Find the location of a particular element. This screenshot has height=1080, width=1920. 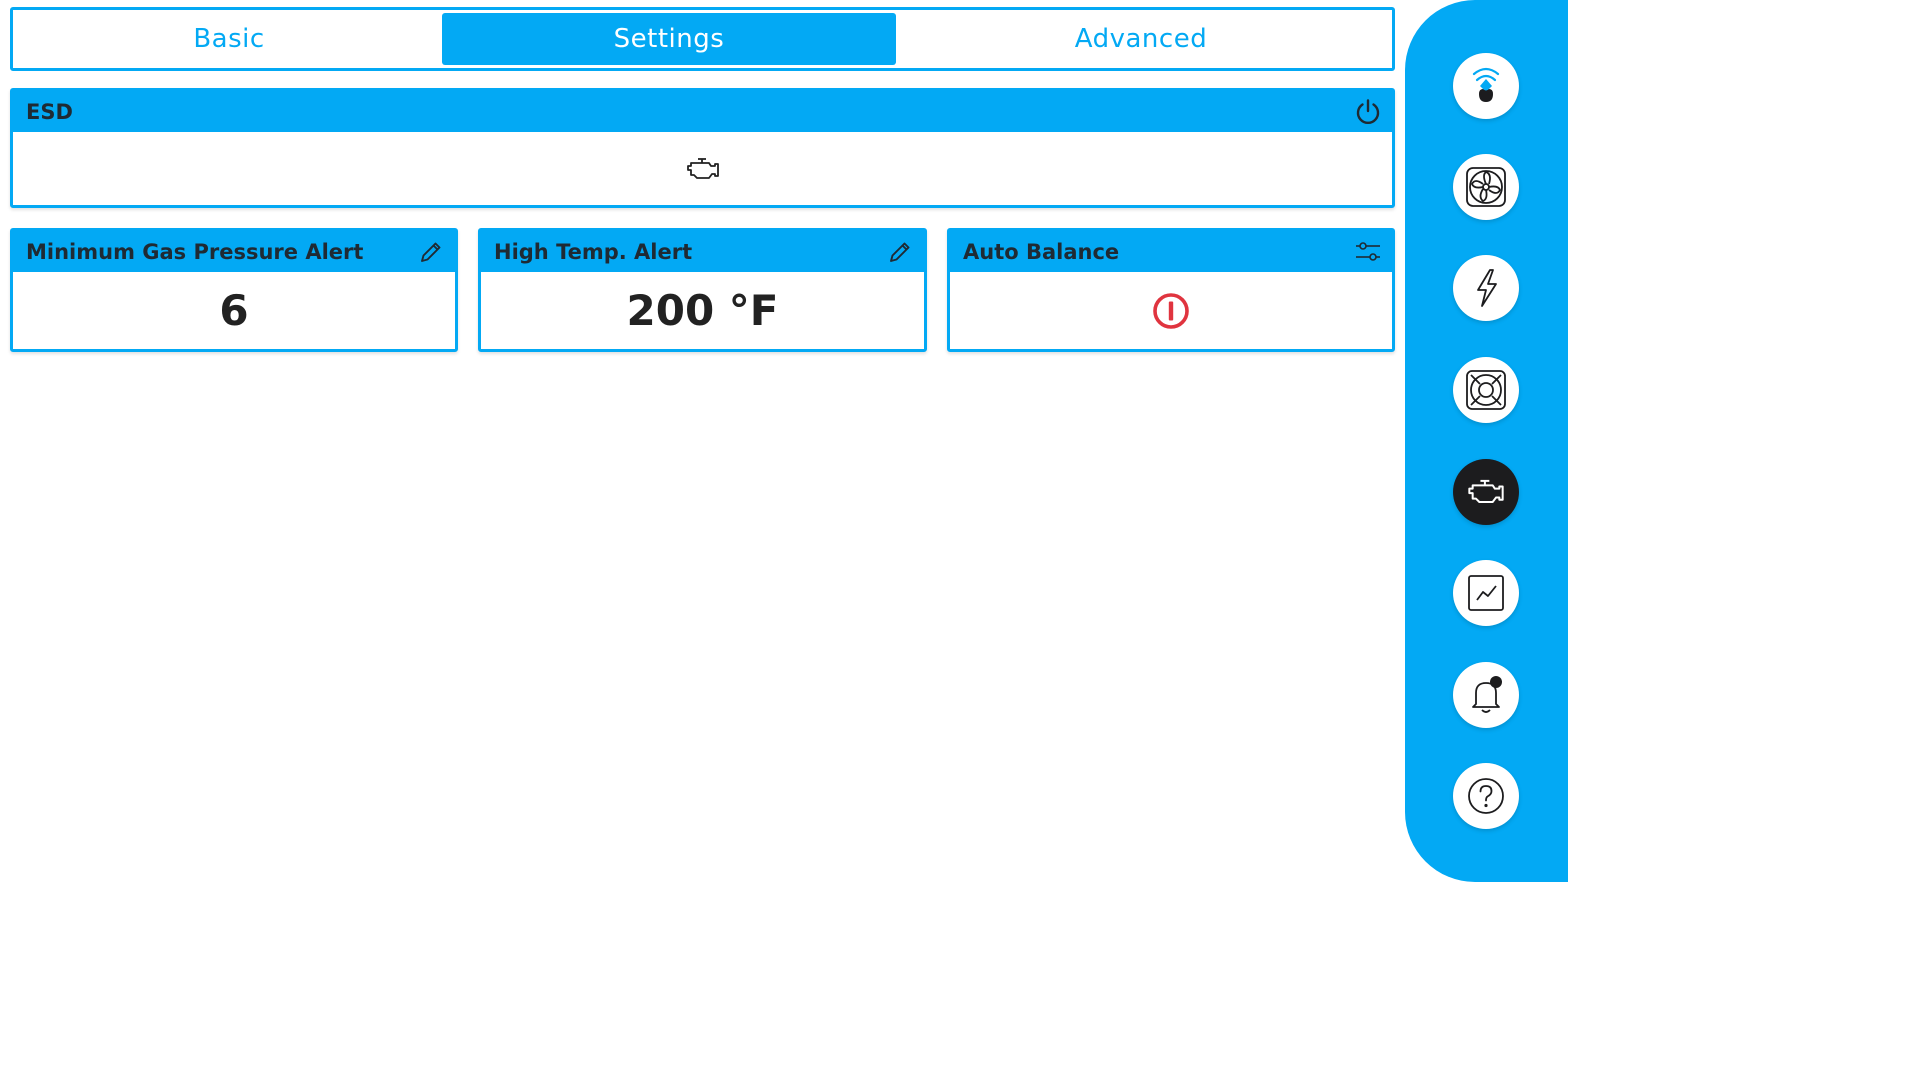

high-temp-card: High Temp. Alert 200 °F is located at coordinates (702, 290).